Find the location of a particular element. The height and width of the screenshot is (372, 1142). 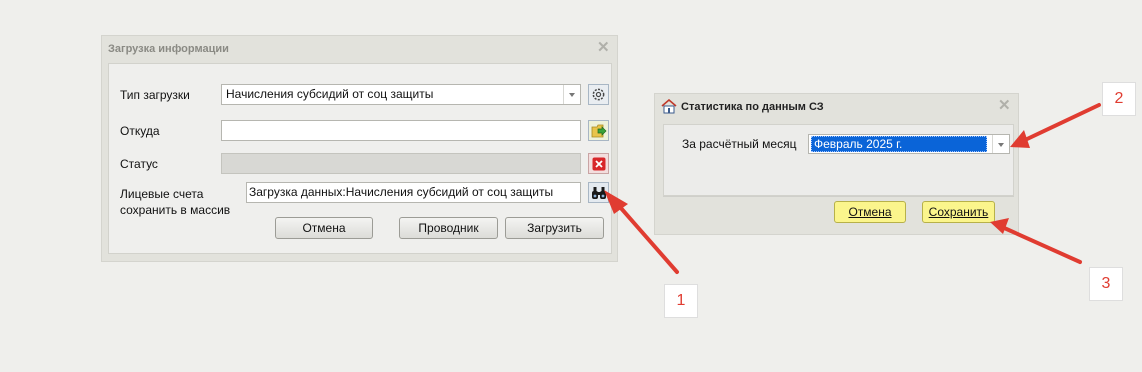

callout-1: 1 is located at coordinates (681, 301).